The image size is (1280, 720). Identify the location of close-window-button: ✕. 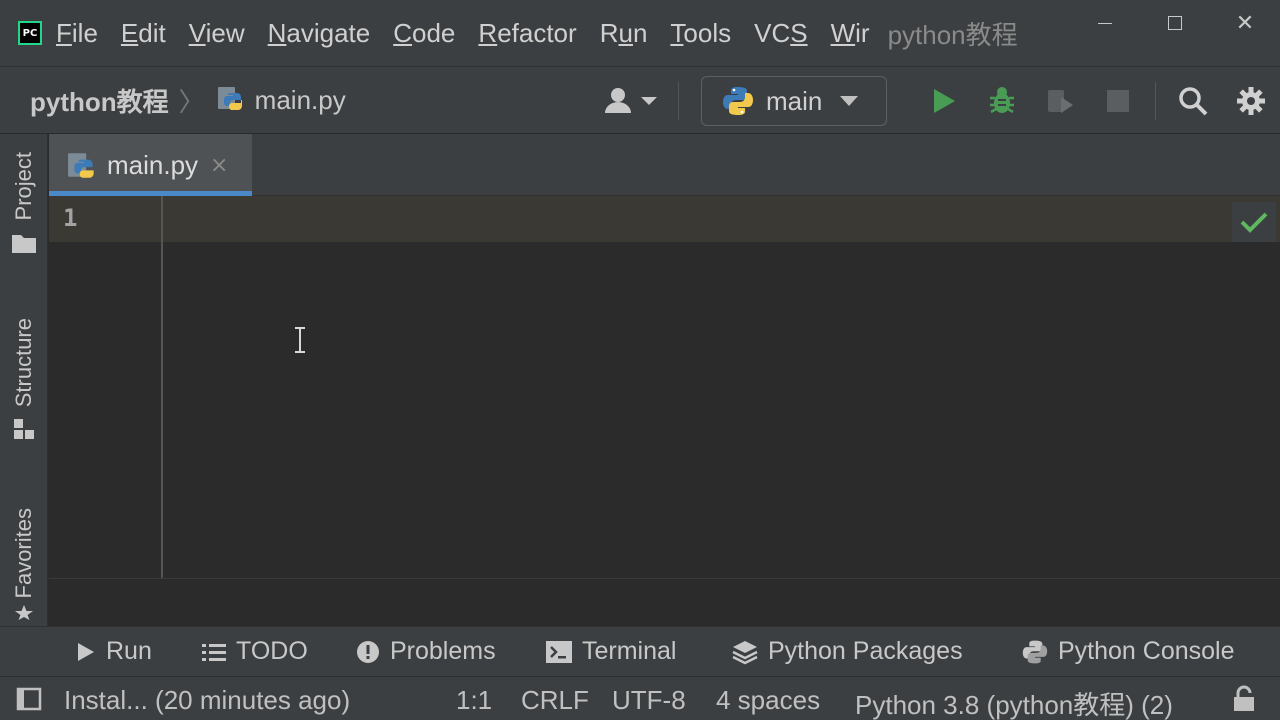
(1245, 23).